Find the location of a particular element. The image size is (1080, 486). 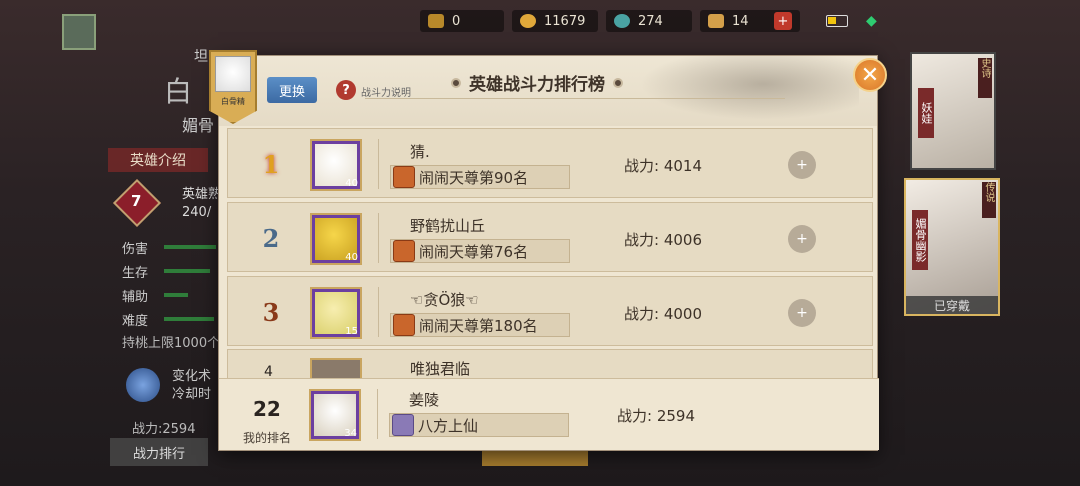

stat-damage-bar is located at coordinates (190, 247).